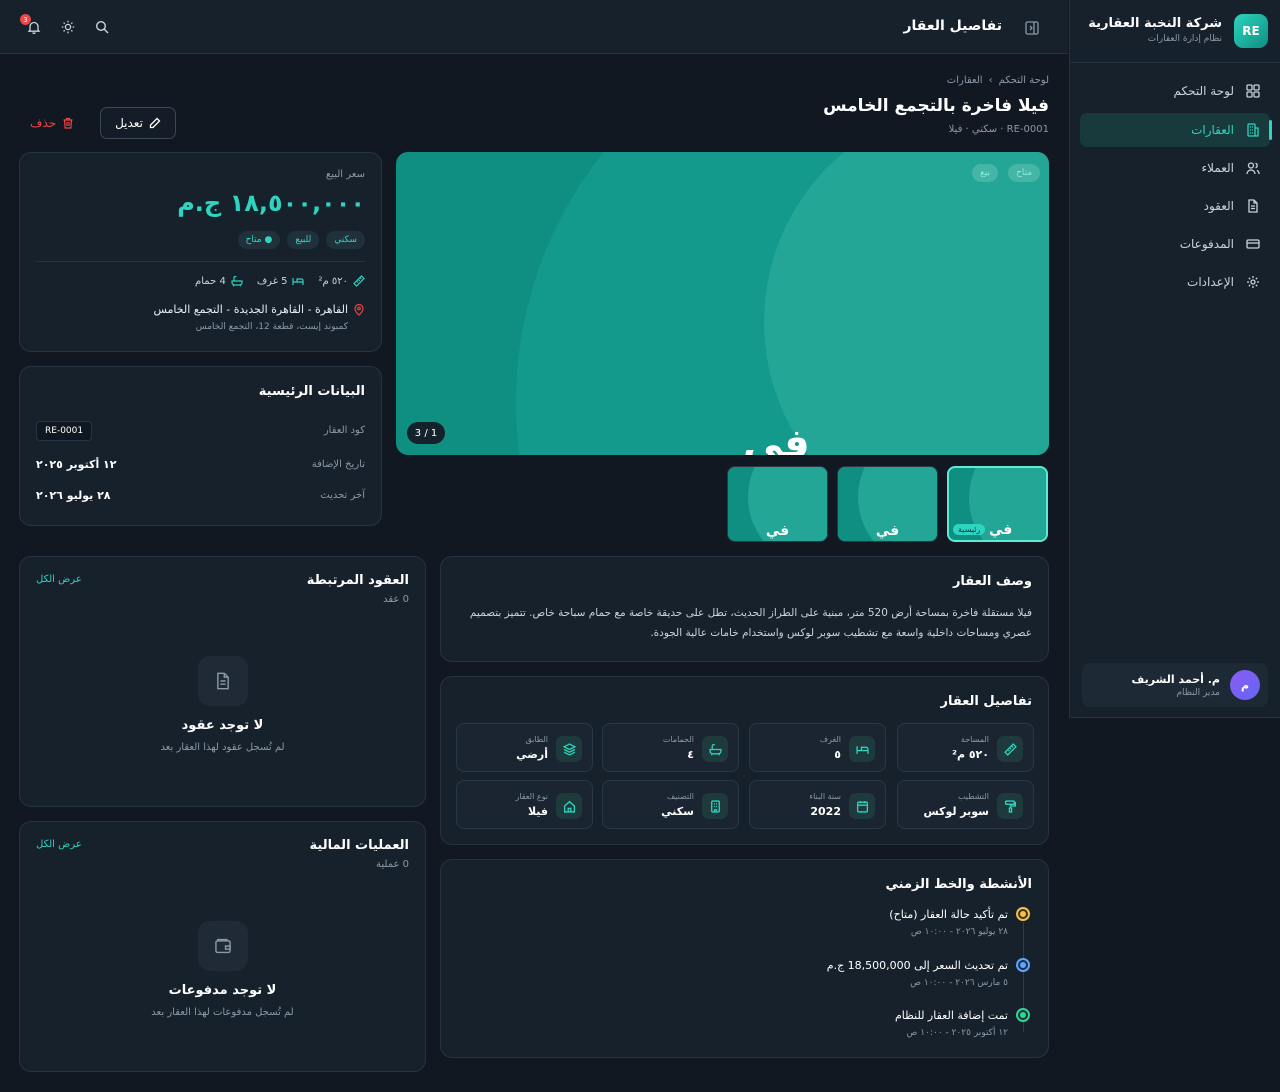 This screenshot has width=1280, height=1092. Describe the element at coordinates (271, 203) in the screenshot. I see `price-value: ١٨,٥٠٠,٠٠٠ ج.م` at that location.